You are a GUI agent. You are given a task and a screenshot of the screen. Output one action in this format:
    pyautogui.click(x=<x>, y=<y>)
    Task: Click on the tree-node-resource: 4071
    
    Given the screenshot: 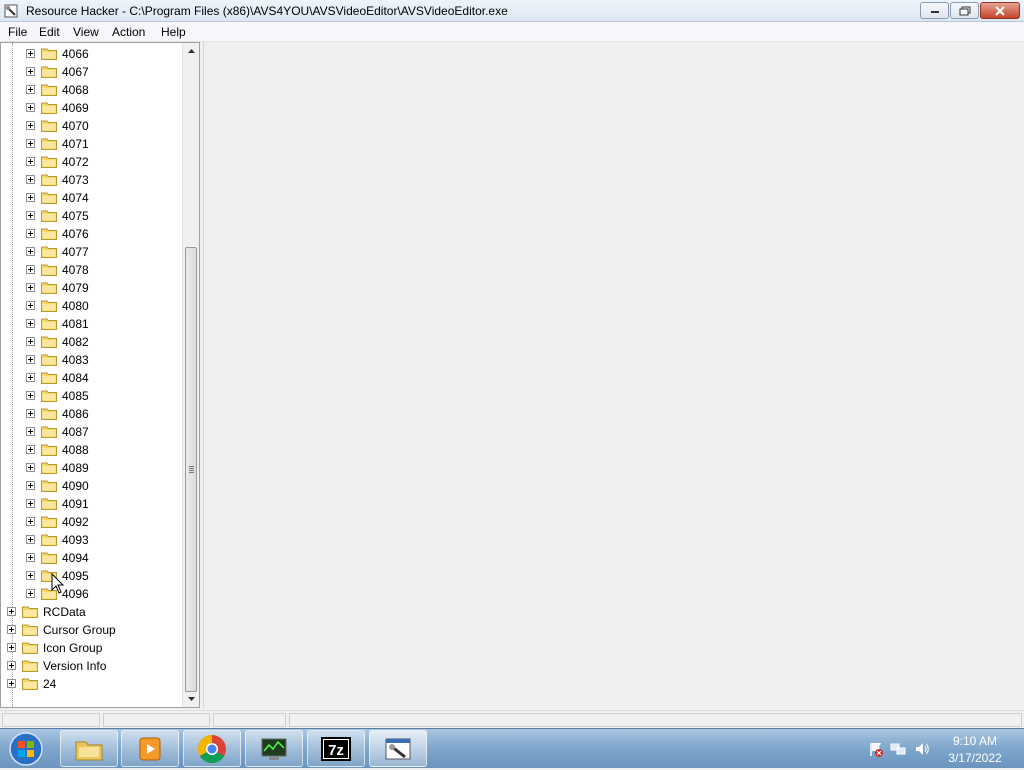 What is the action you would take?
    pyautogui.click(x=91, y=144)
    